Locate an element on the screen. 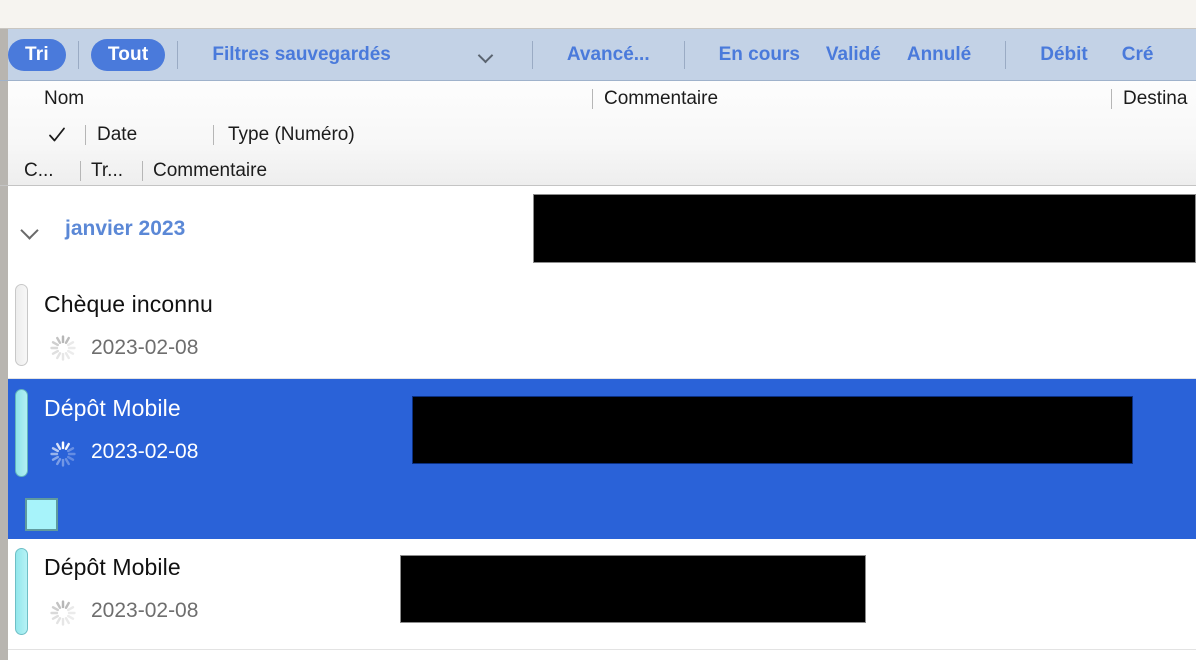  checkmark-icon is located at coordinates (57, 135).